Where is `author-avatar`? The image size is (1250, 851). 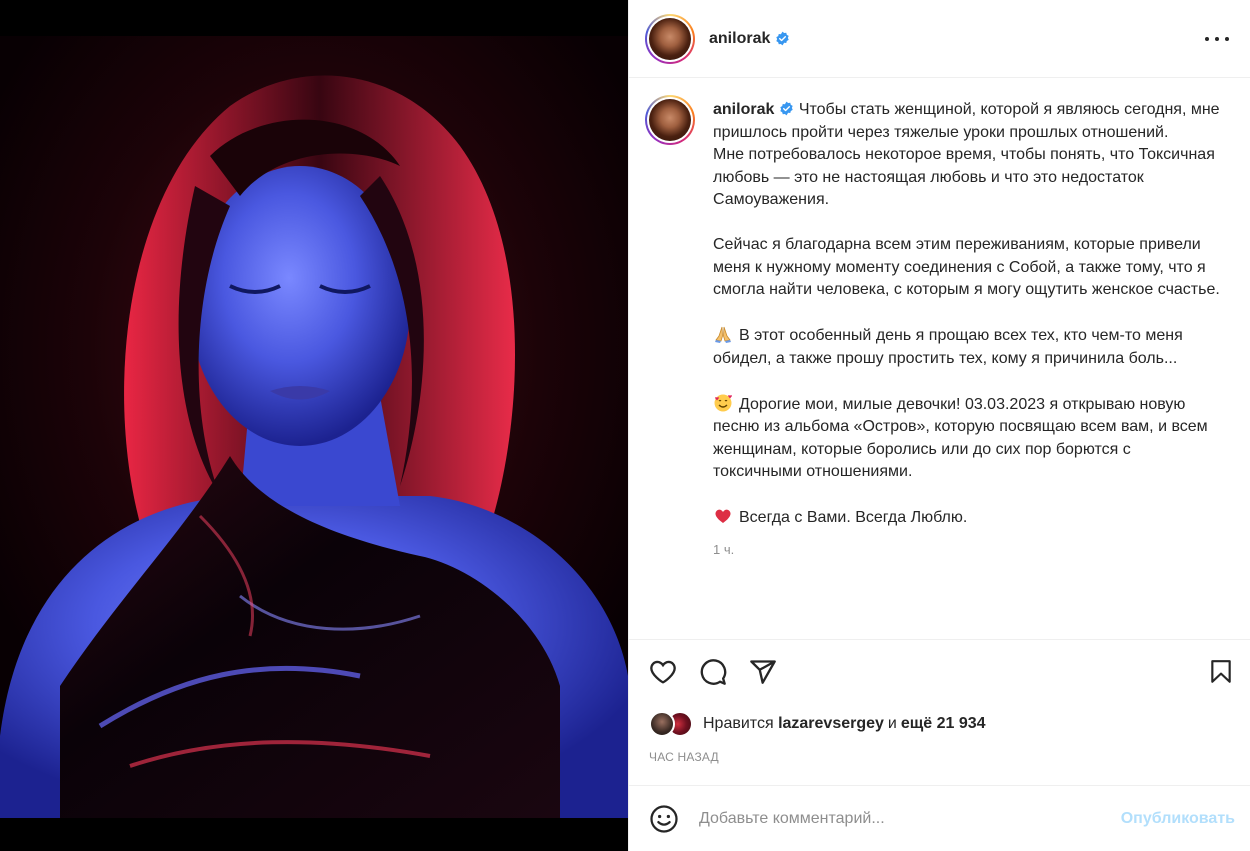
author-avatar is located at coordinates (670, 38).